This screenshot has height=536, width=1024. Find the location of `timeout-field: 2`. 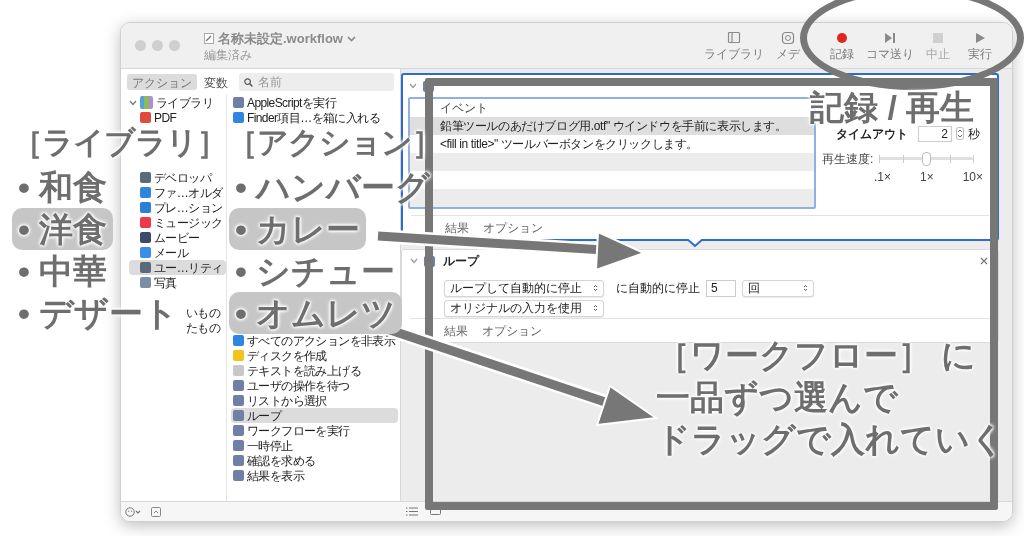

timeout-field: 2 is located at coordinates (935, 133).